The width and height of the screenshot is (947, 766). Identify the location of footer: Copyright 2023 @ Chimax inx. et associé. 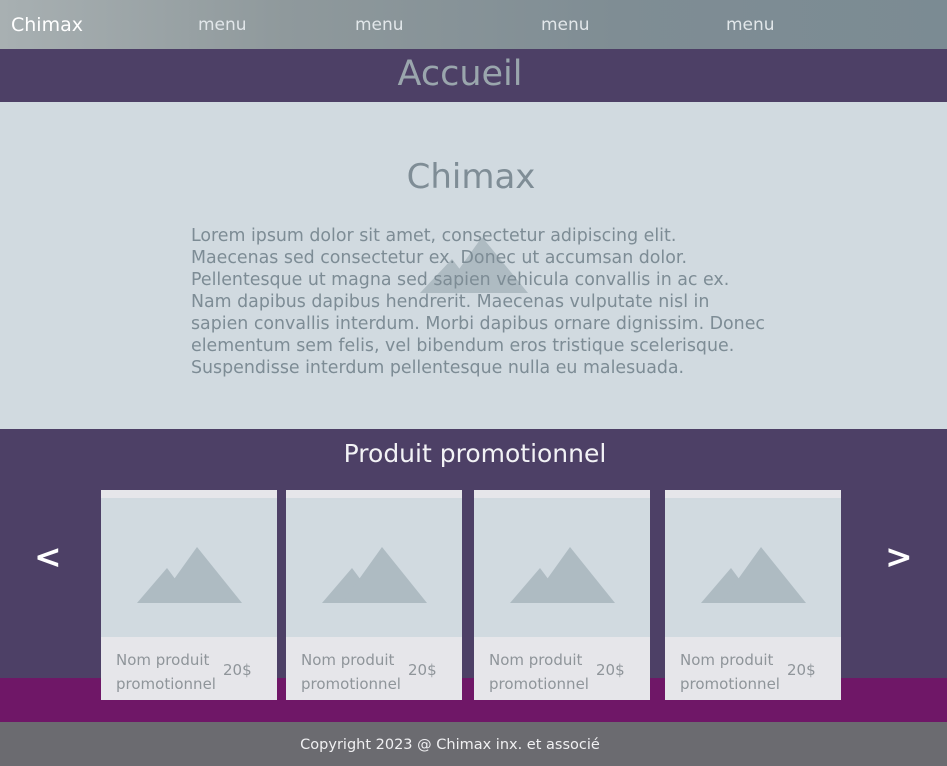
(473, 744).